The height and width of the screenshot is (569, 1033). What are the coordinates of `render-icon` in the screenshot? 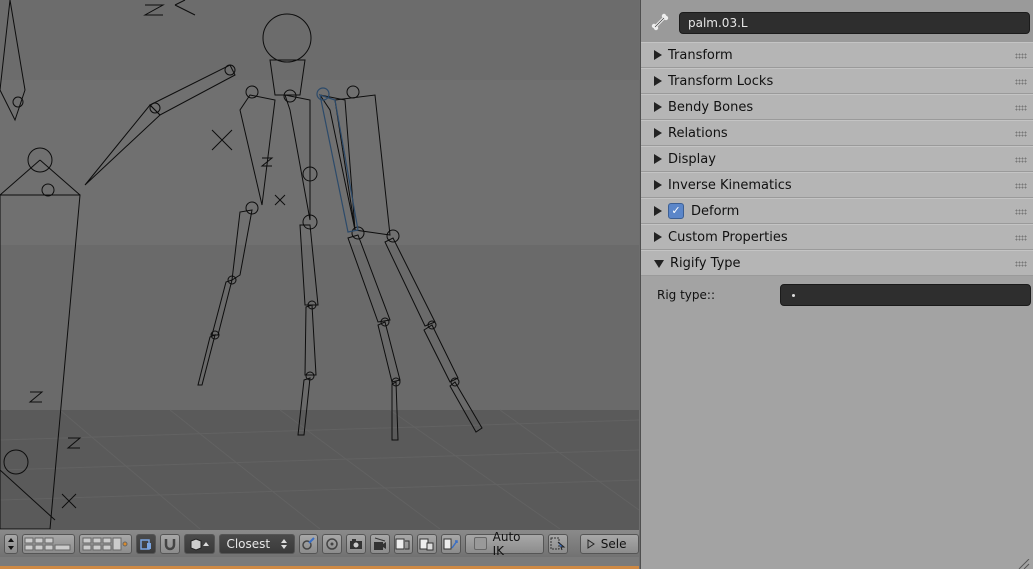 It's located at (356, 543).